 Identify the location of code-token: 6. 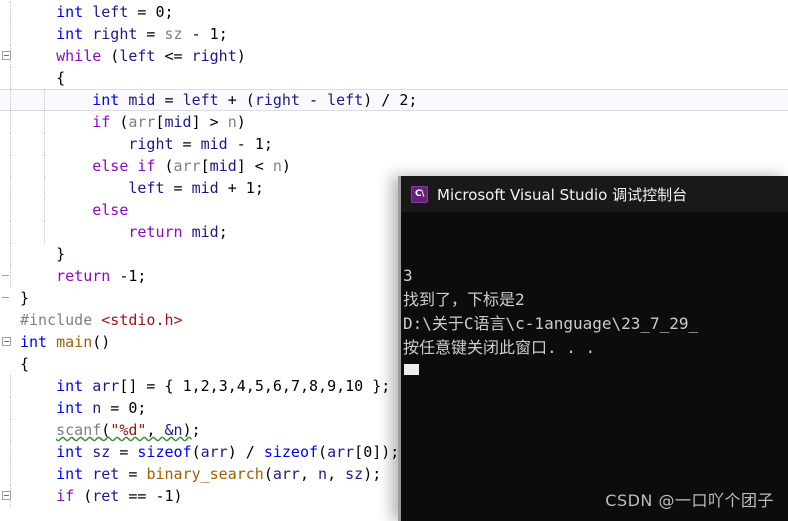
(277, 386).